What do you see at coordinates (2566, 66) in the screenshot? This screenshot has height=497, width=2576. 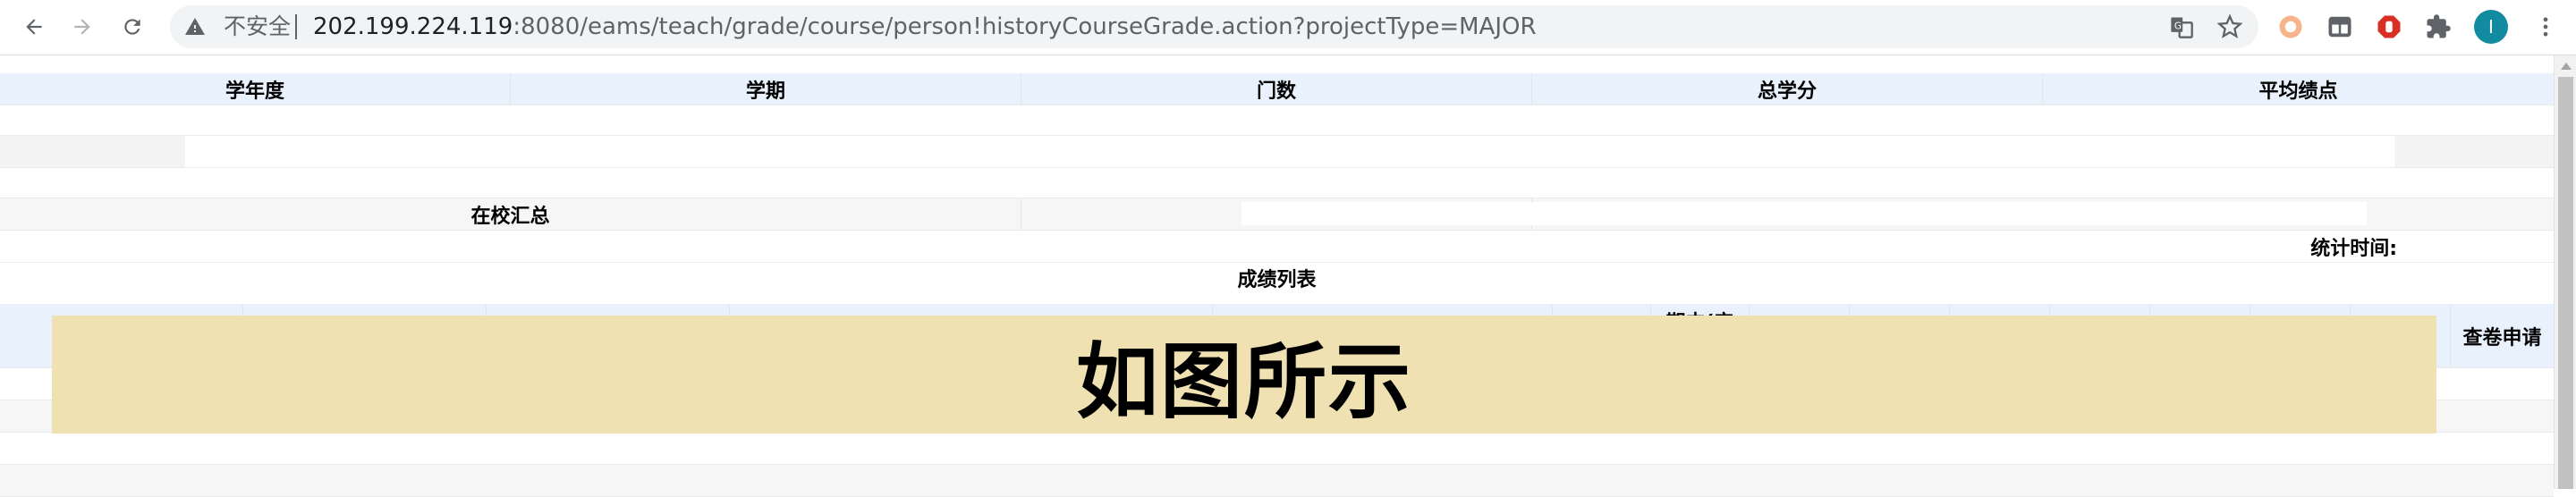 I see `scroll-up-arrow-icon` at bounding box center [2566, 66].